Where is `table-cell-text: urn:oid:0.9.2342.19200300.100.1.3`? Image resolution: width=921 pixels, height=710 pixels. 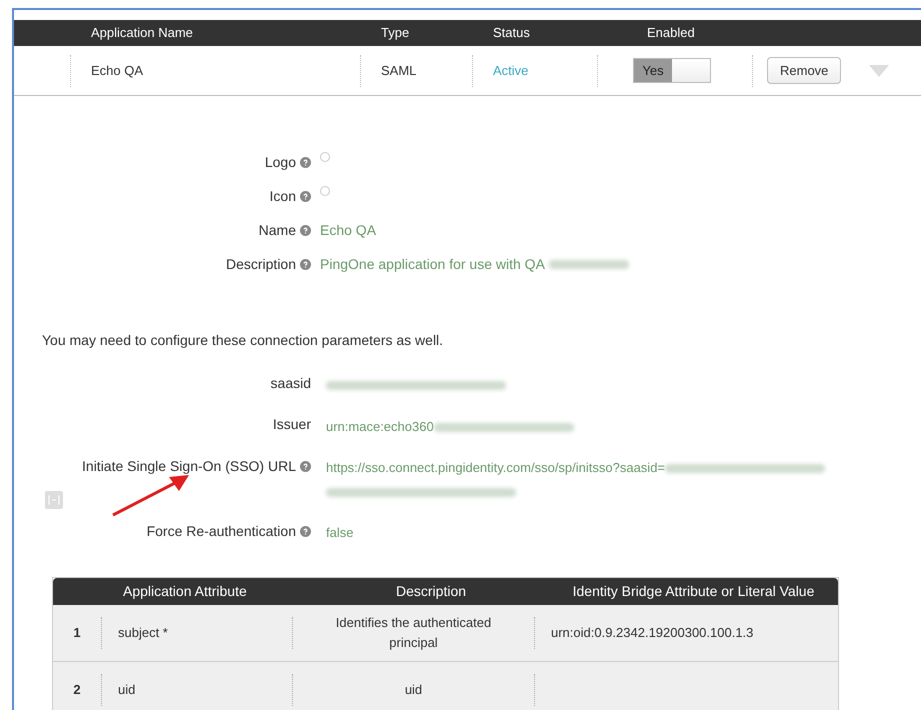
table-cell-text: urn:oid:0.9.2342.19200300.100.1.3 is located at coordinates (652, 633).